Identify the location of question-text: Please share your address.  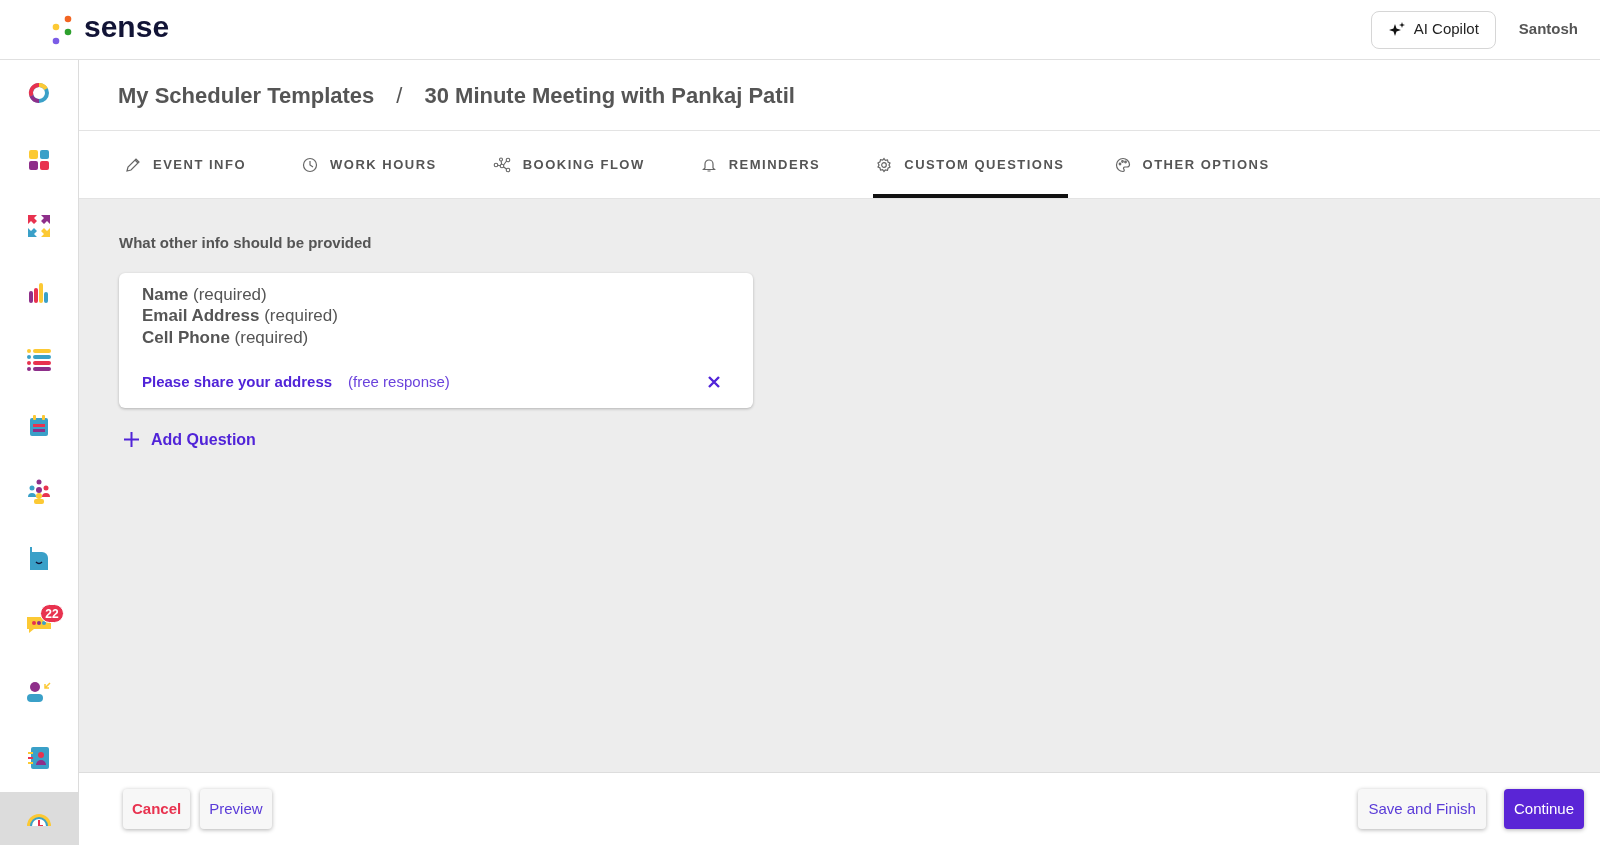
(237, 382).